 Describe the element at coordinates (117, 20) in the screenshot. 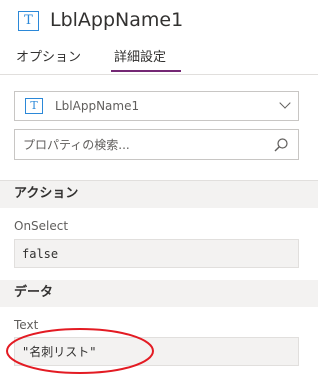

I see `control-name: LblAppName1` at that location.